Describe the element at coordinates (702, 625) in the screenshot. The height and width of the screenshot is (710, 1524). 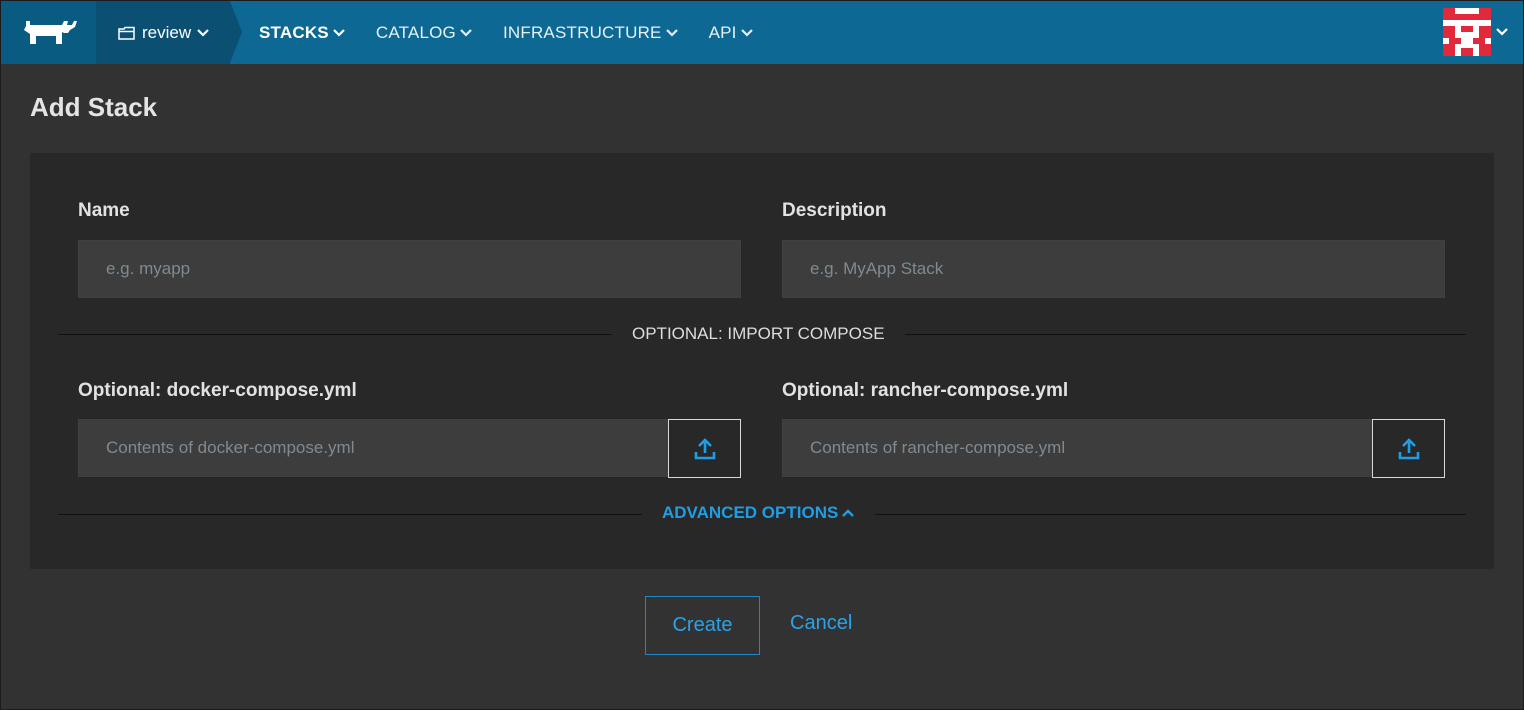
I see `create-button: Create` at that location.